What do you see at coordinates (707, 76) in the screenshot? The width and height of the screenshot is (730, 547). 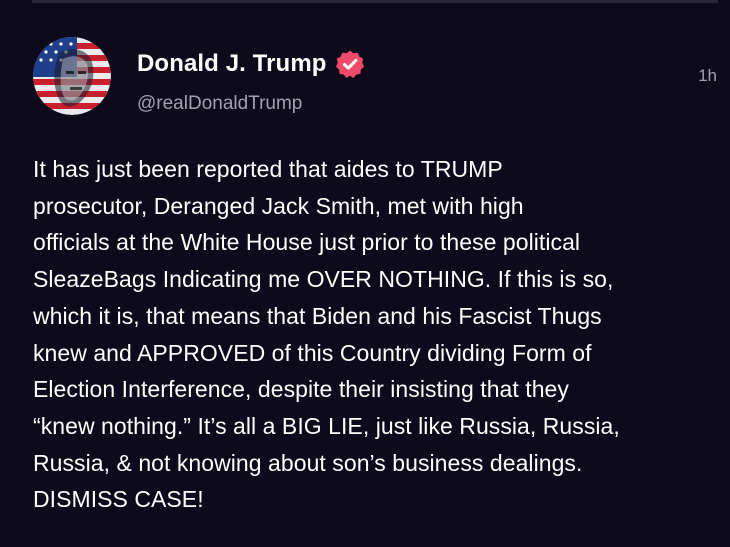 I see `post-timestamp: 1h` at bounding box center [707, 76].